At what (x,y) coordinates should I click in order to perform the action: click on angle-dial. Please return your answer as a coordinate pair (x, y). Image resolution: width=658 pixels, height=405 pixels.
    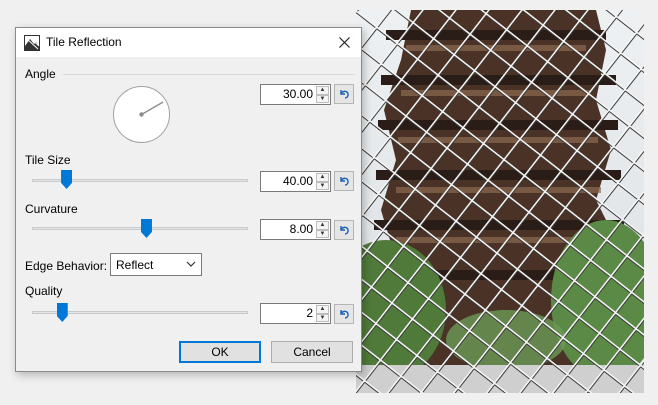
    Looking at the image, I should click on (141, 114).